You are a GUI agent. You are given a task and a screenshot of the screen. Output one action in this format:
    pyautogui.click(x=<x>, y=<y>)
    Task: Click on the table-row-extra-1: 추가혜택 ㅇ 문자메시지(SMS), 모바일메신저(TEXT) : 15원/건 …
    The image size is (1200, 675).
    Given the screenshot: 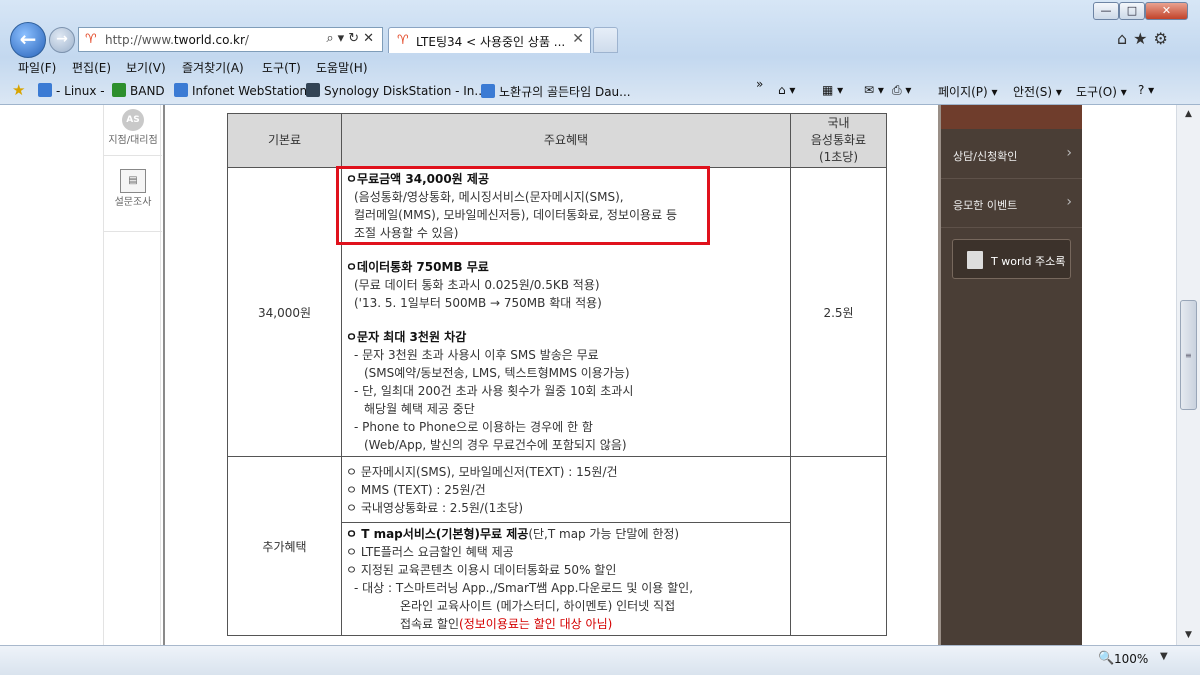 What is the action you would take?
    pyautogui.click(x=557, y=546)
    